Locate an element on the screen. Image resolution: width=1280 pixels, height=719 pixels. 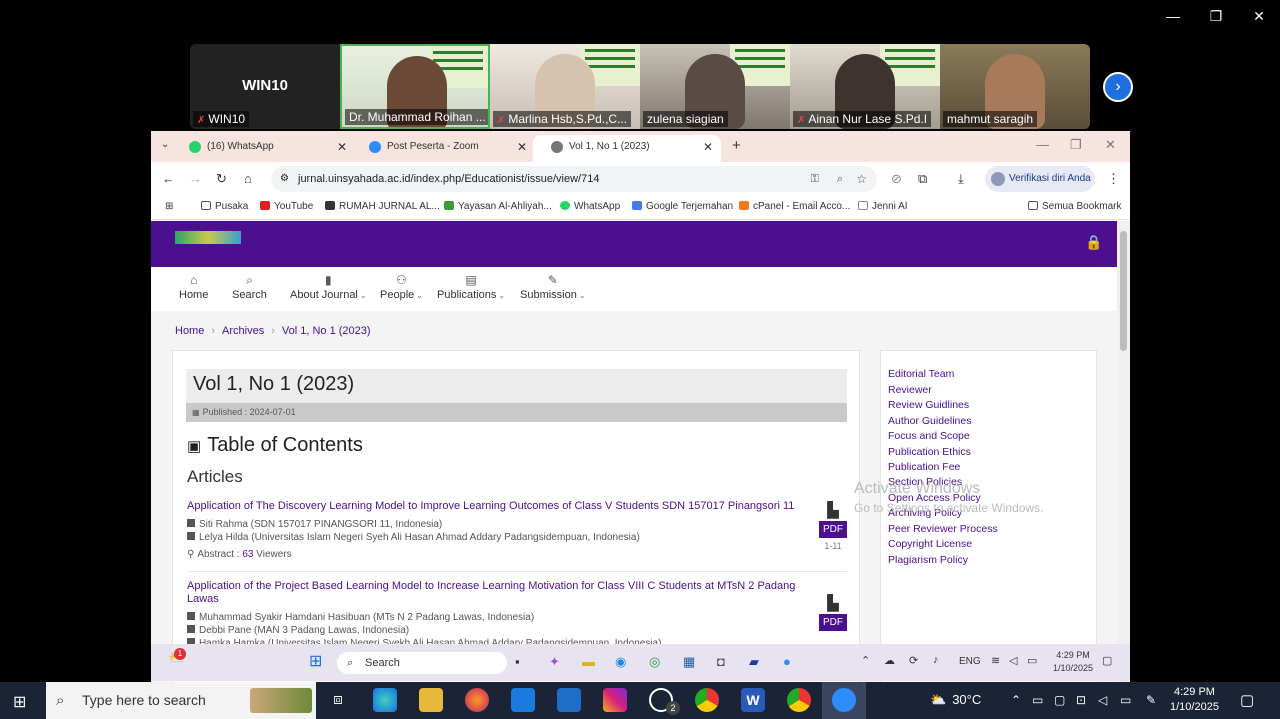
zoom-lens-icon: ⌕ is located at coordinates (840, 179).